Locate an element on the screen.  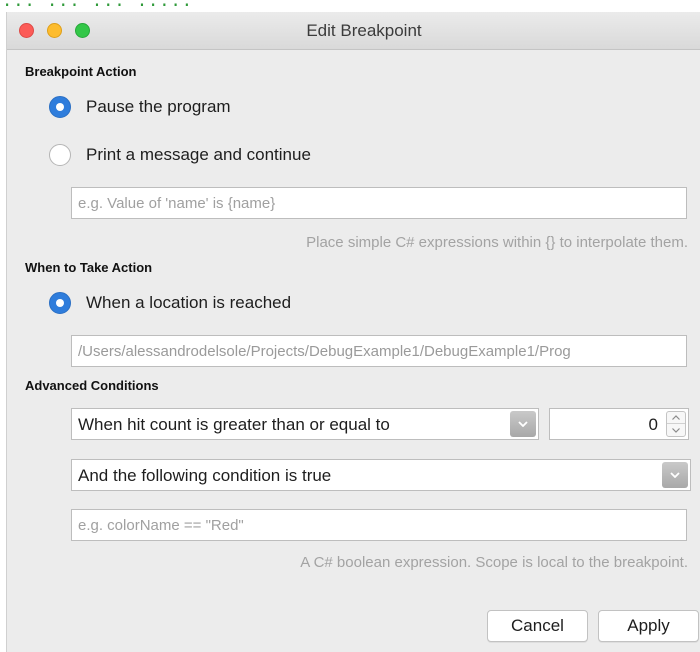
hit-count-stepper: 0 is located at coordinates (619, 424).